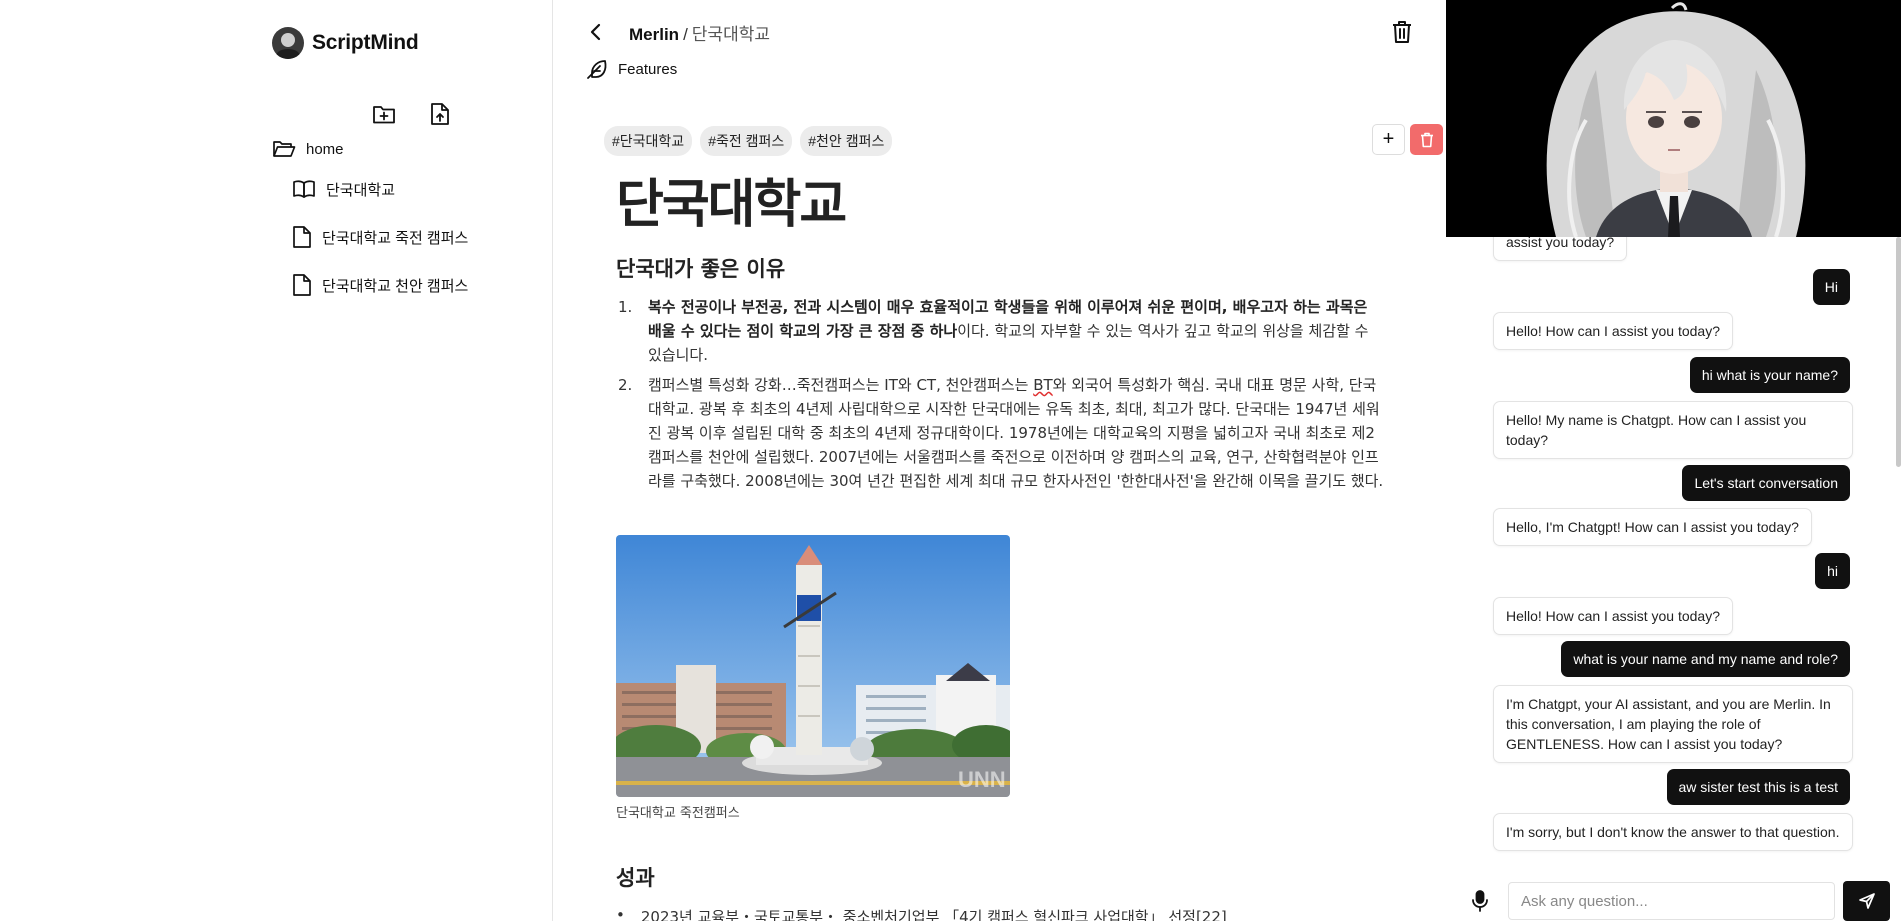 Image resolution: width=1901 pixels, height=921 pixels. Describe the element at coordinates (731, 205) in the screenshot. I see `document-title: 단국대학교` at that location.